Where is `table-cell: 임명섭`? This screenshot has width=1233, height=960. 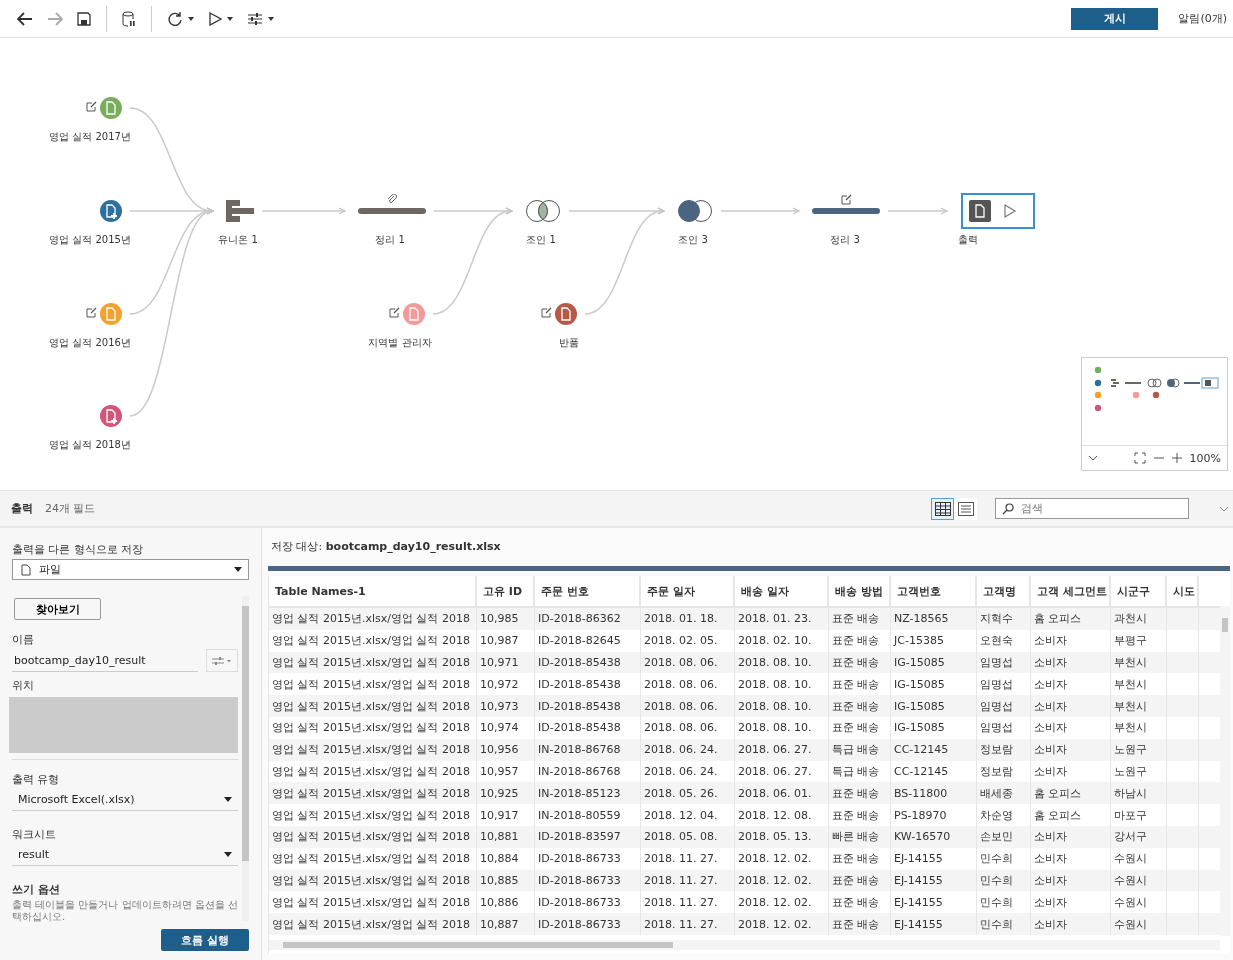 table-cell: 임명섭 is located at coordinates (1004, 728).